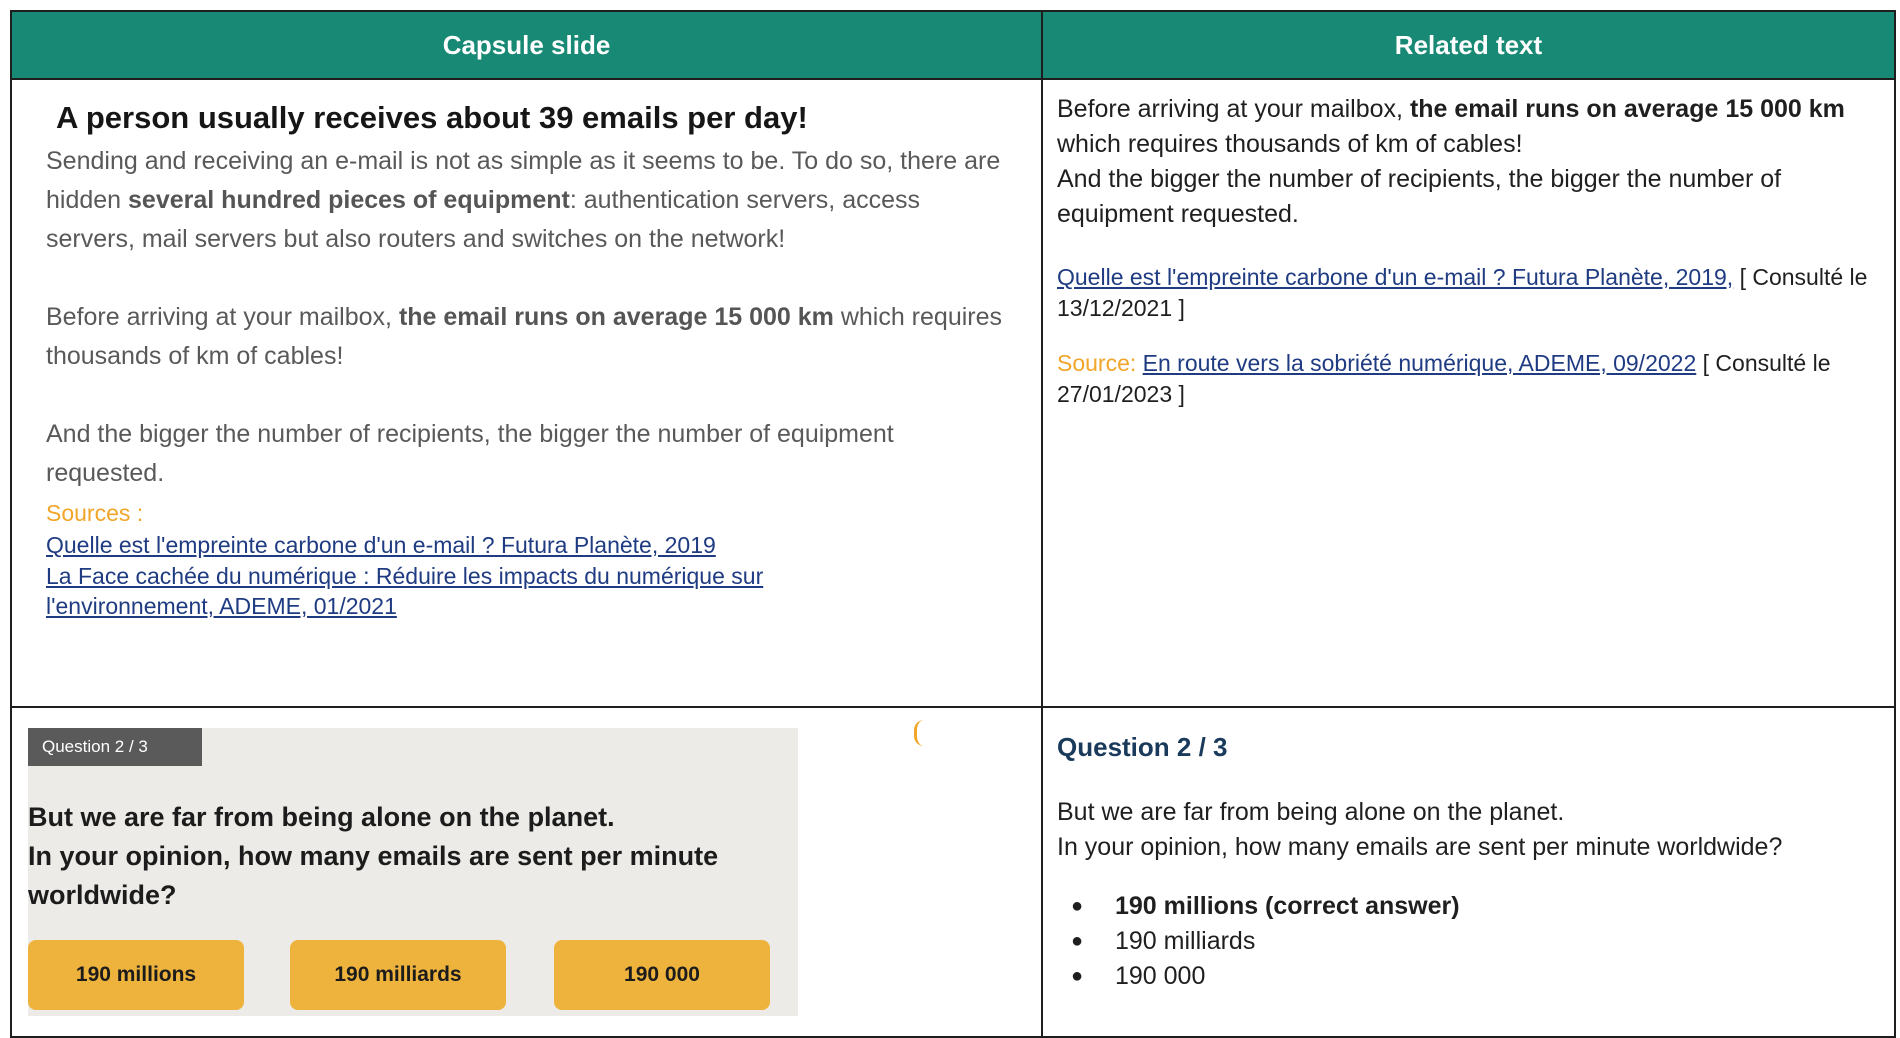  Describe the element at coordinates (1142, 747) in the screenshot. I see `question-title: Question 2 / 3` at that location.